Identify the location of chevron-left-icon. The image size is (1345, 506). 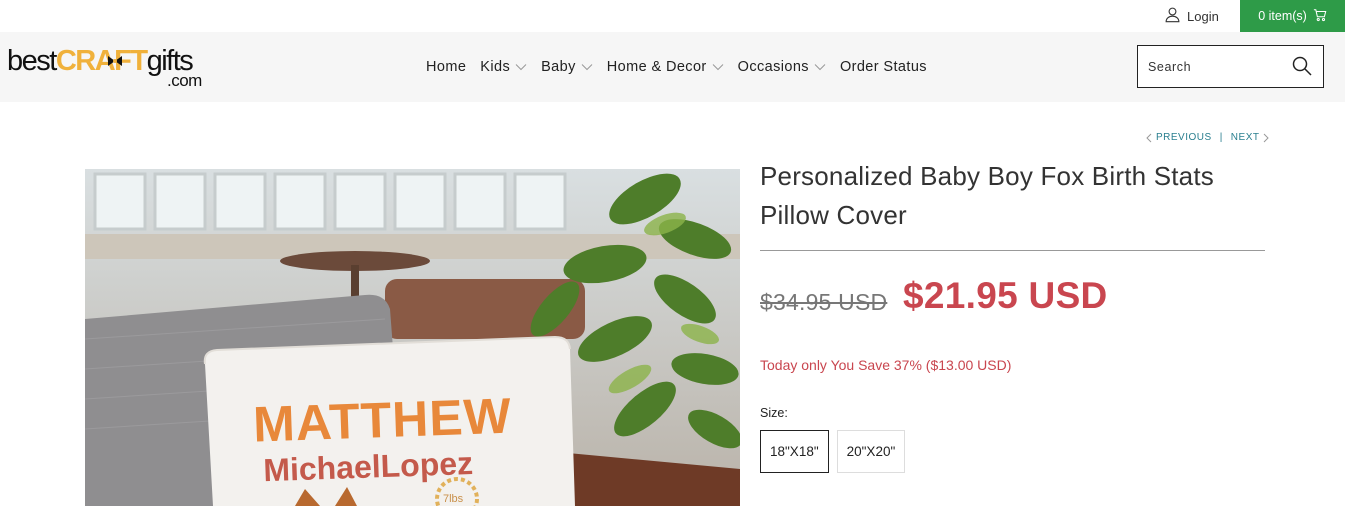
(1149, 137).